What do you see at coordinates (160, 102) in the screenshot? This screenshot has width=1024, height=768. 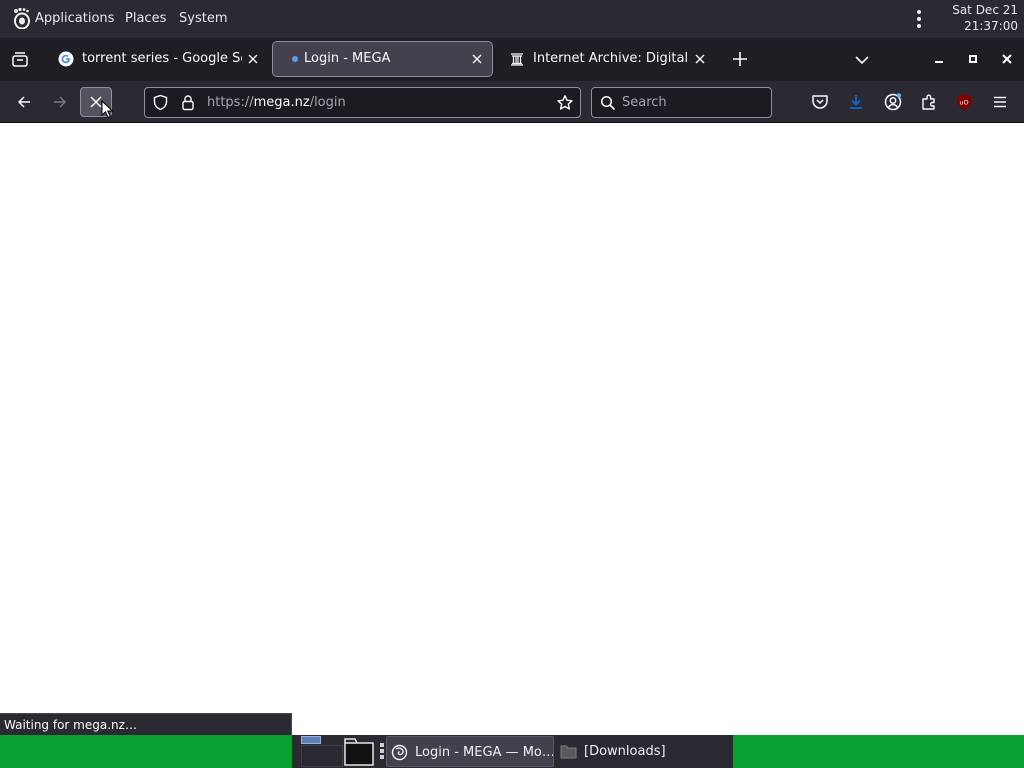 I see `tracking-protection-shield-icon` at bounding box center [160, 102].